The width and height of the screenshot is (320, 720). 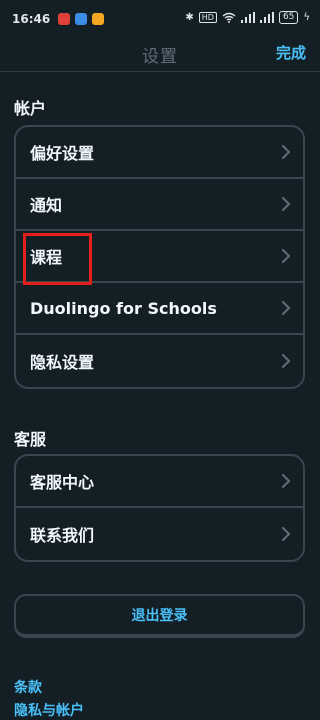 What do you see at coordinates (229, 17) in the screenshot?
I see `wifi-icon` at bounding box center [229, 17].